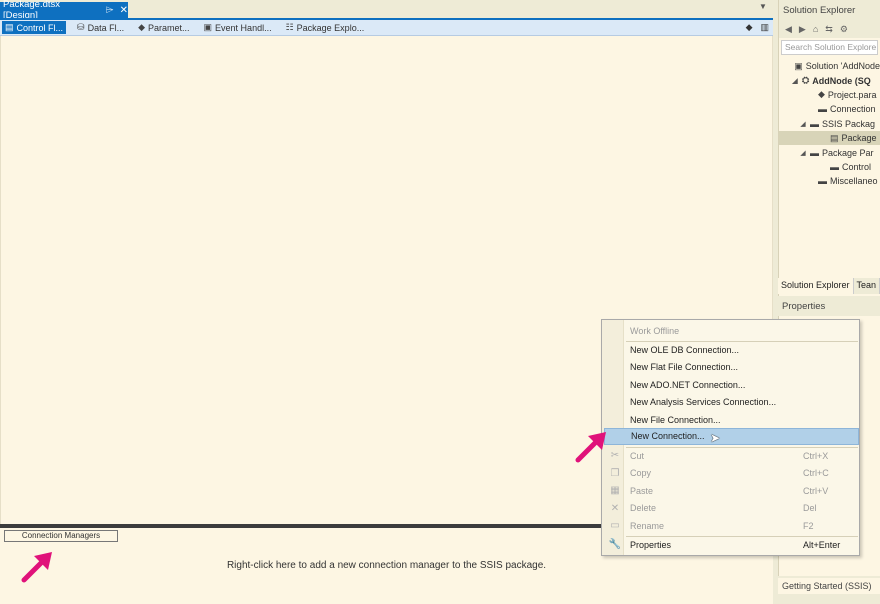  I want to click on document-tab-package-design: Package.dtsx [Design] ⌲ ✕, so click(64, 10).